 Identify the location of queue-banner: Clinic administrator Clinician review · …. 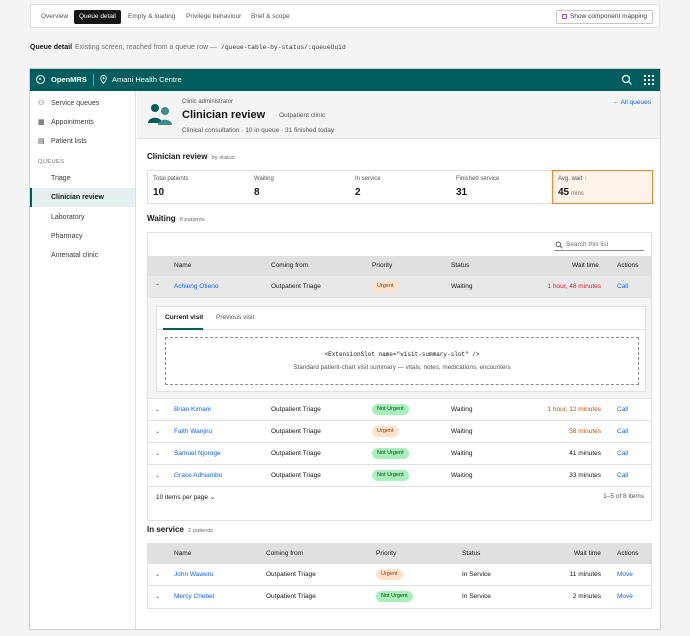
(398, 115).